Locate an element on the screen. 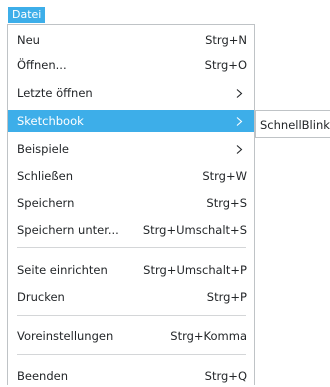 This screenshot has width=330, height=387. menu-item-shortcut: Strg+N is located at coordinates (226, 40).